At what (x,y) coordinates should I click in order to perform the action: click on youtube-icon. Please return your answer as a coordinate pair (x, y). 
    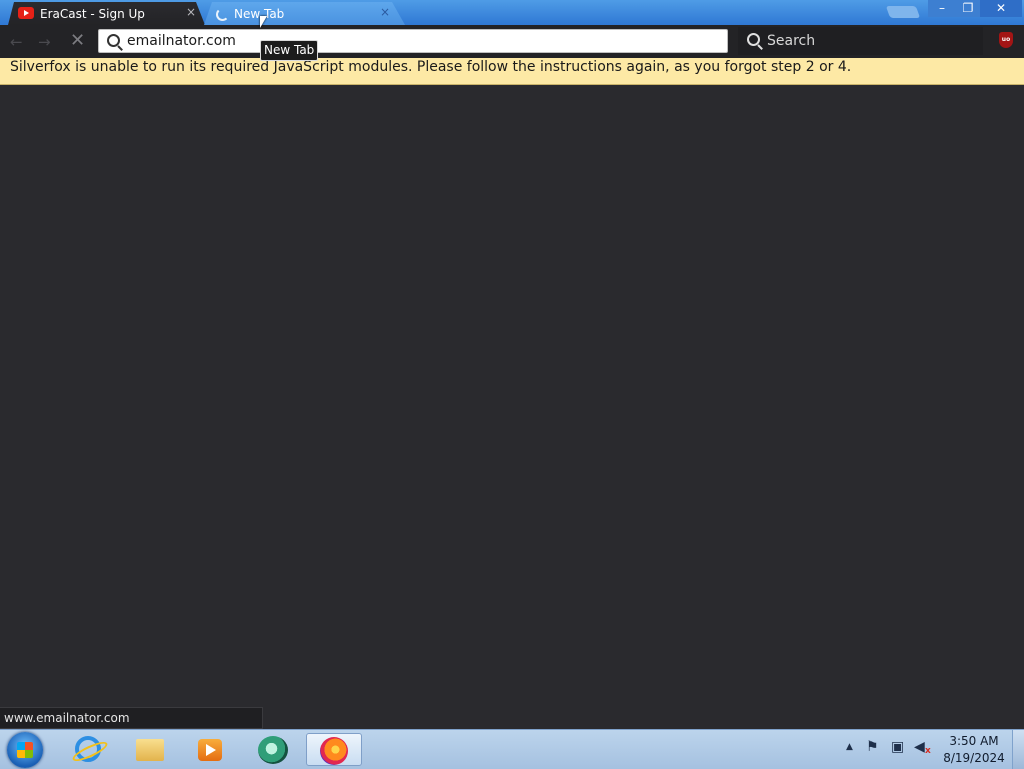
    Looking at the image, I should click on (26, 13).